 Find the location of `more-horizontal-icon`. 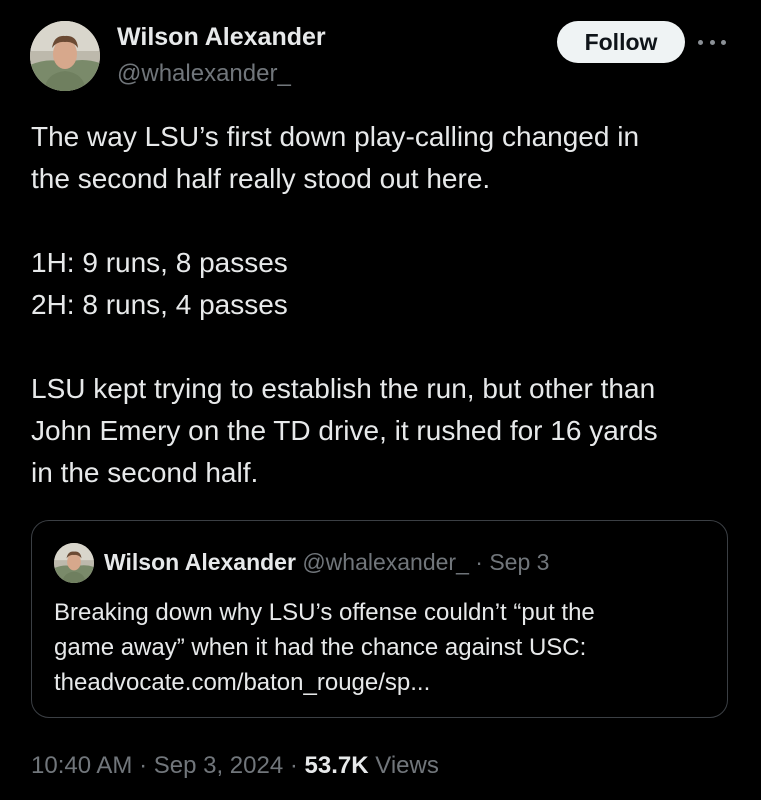

more-horizontal-icon is located at coordinates (712, 42).